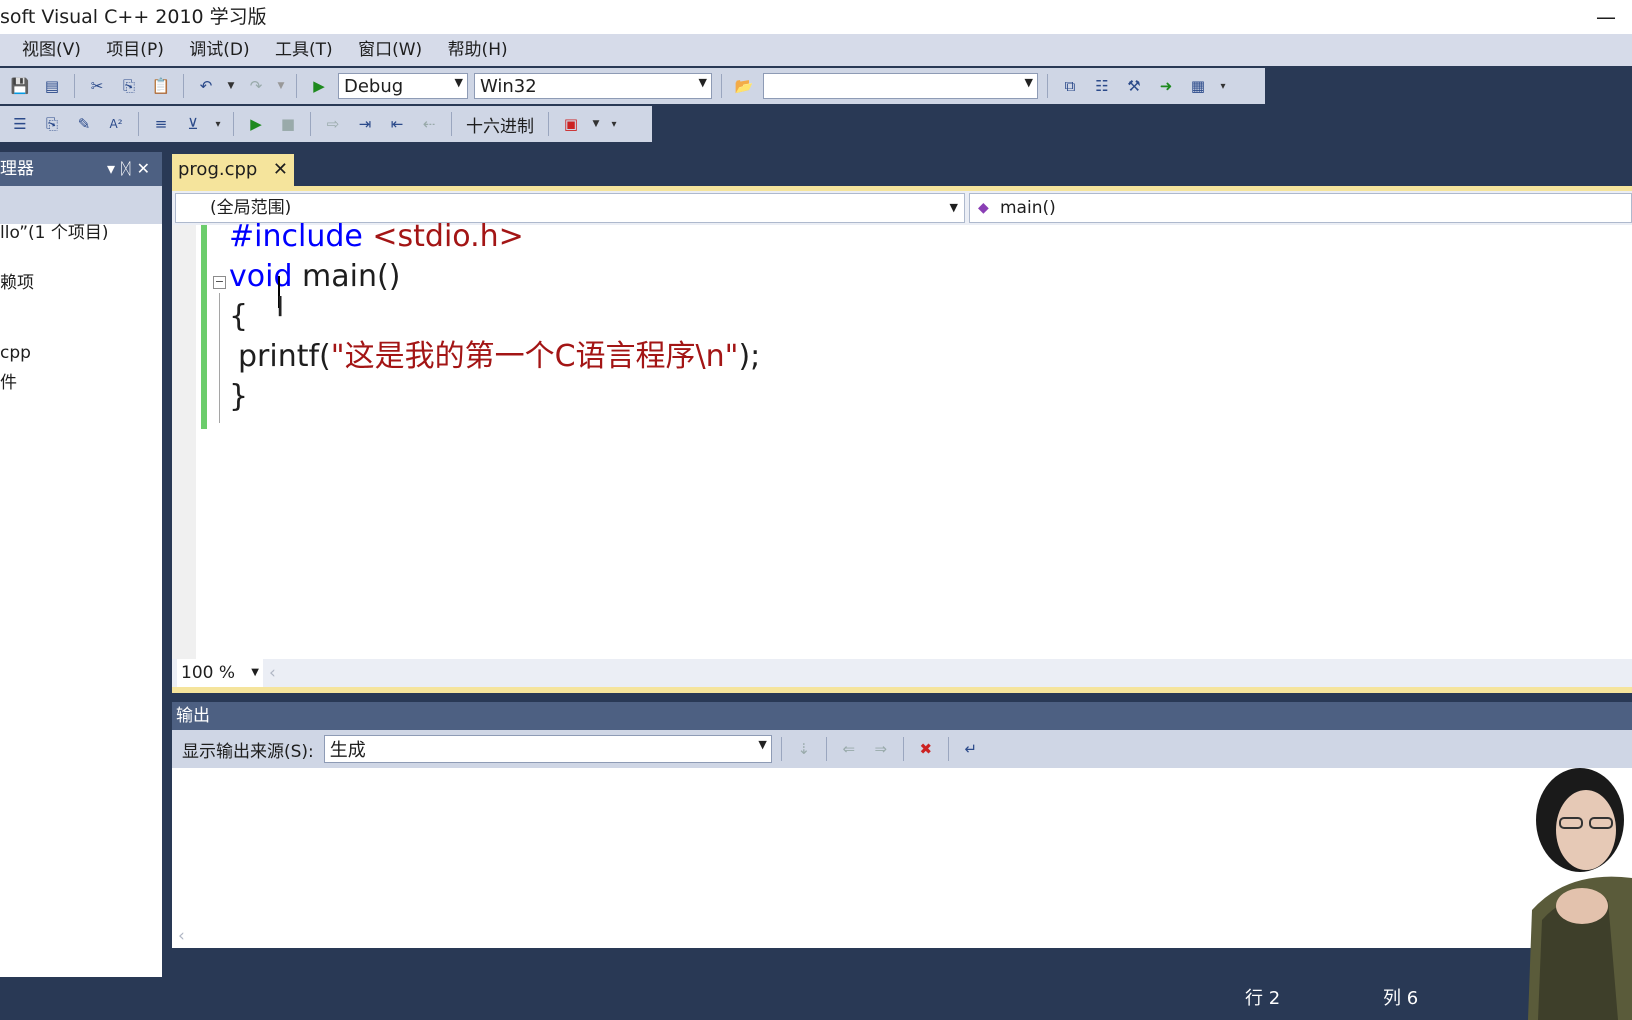 The image size is (1632, 1020). Describe the element at coordinates (219, 358) in the screenshot. I see `fold-line` at that location.